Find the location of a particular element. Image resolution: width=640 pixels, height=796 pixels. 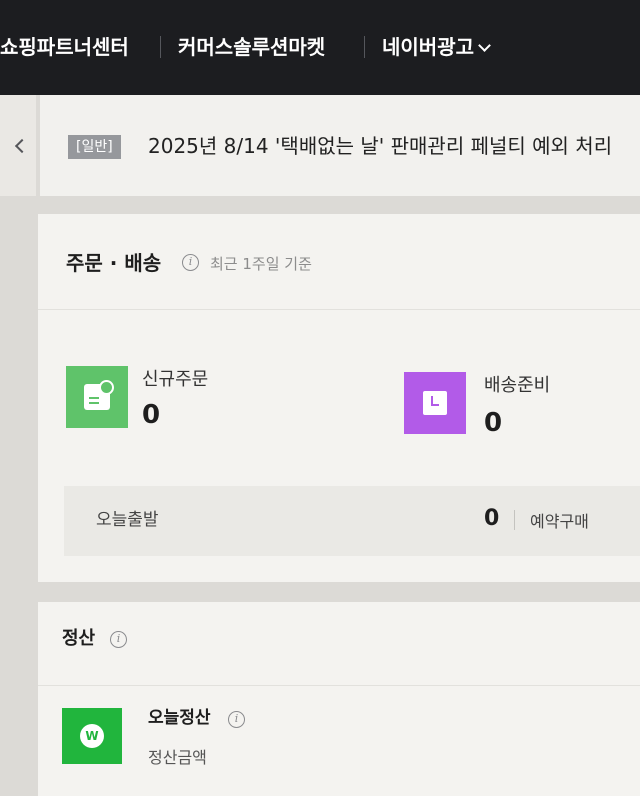

settlement-card-header: 정산 i is located at coordinates (339, 644).